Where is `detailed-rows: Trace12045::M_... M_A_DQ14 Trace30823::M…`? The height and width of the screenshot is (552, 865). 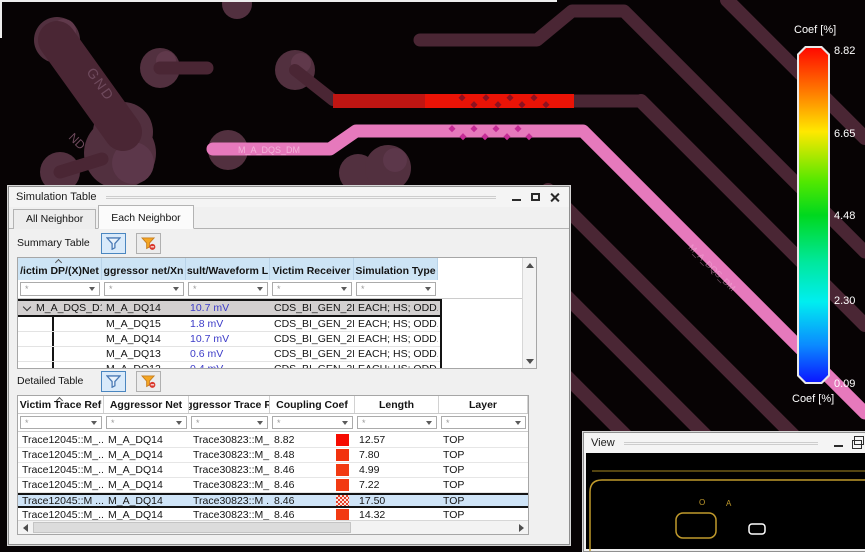
detailed-rows: Trace12045::M_... M_A_DQ14 Trace30823::M… is located at coordinates (273, 478).